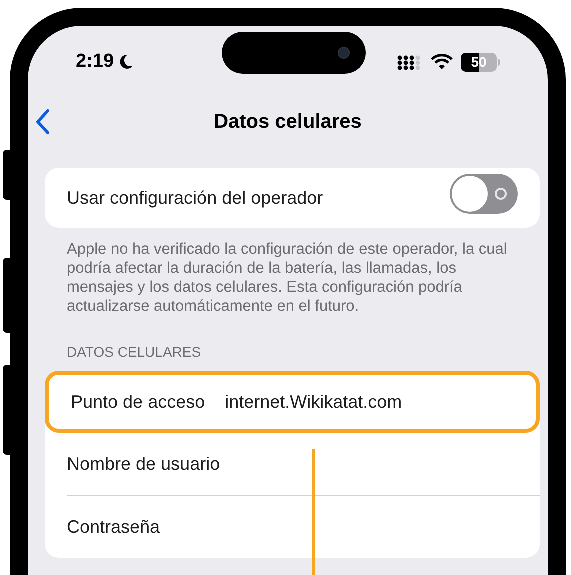  I want to click on field-value: internet.Wikikatat.com, so click(313, 402).